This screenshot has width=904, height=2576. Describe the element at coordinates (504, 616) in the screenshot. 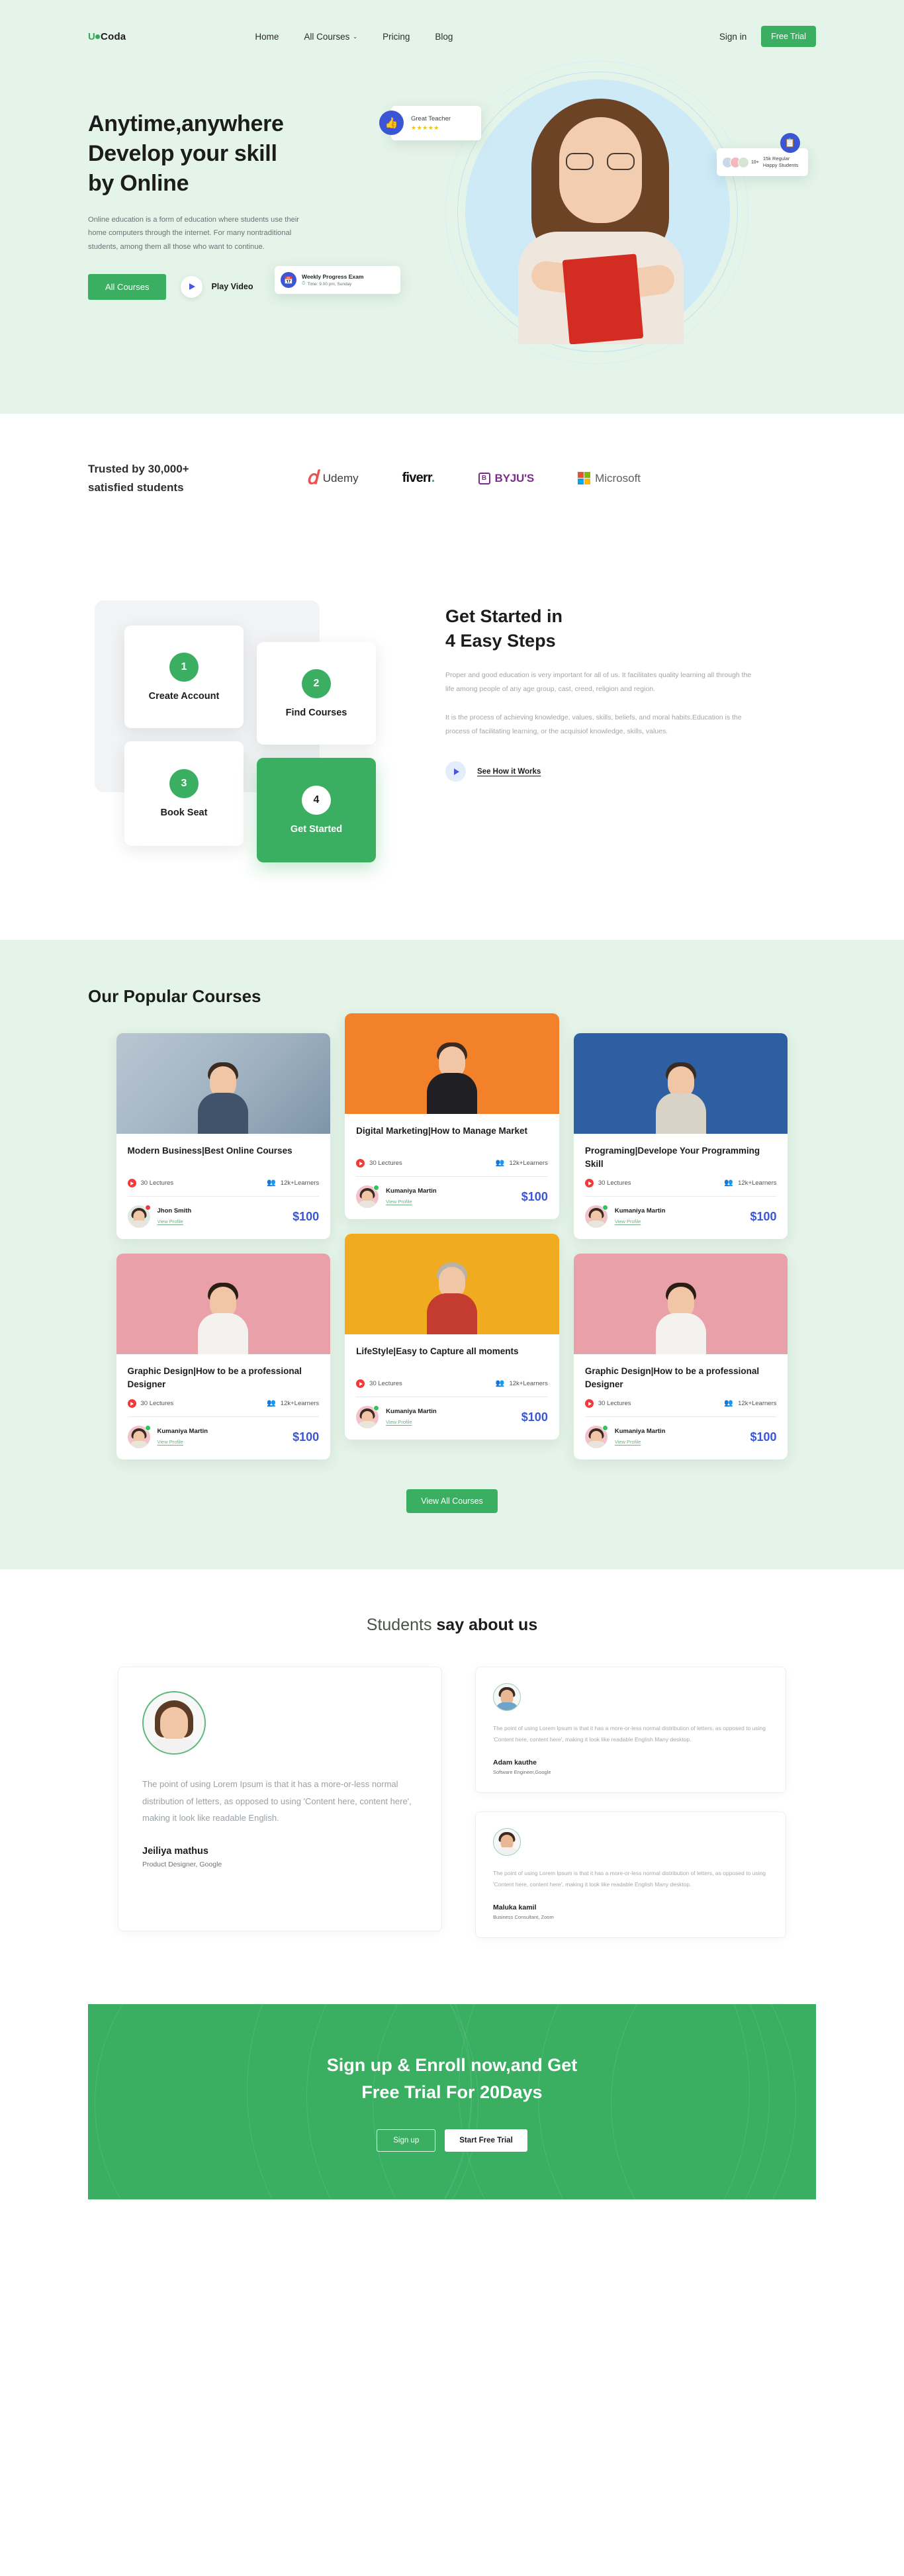

I see `steps-title-line1: Get Started in` at that location.